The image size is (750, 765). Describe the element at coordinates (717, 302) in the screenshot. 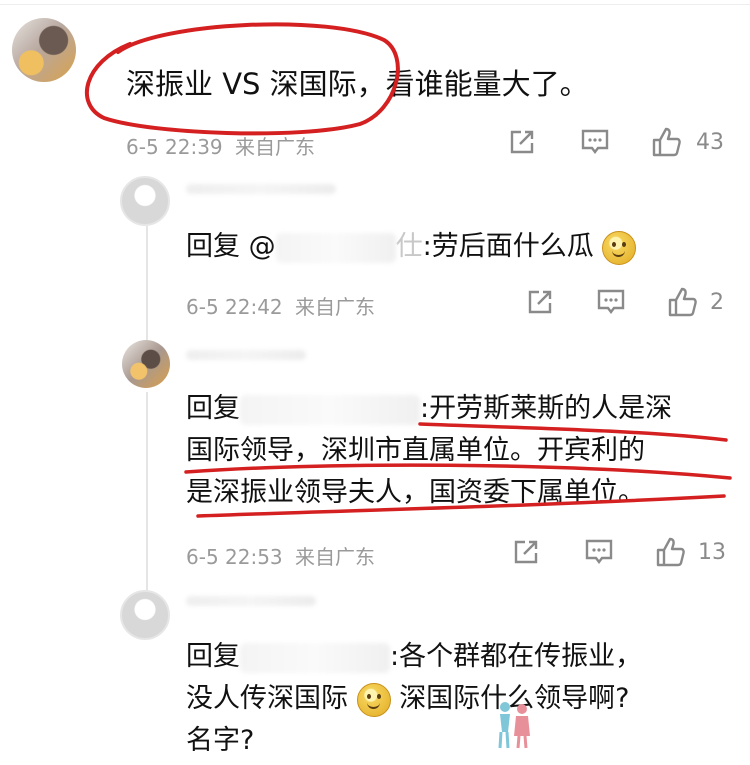

I see `like-count: 2` at that location.